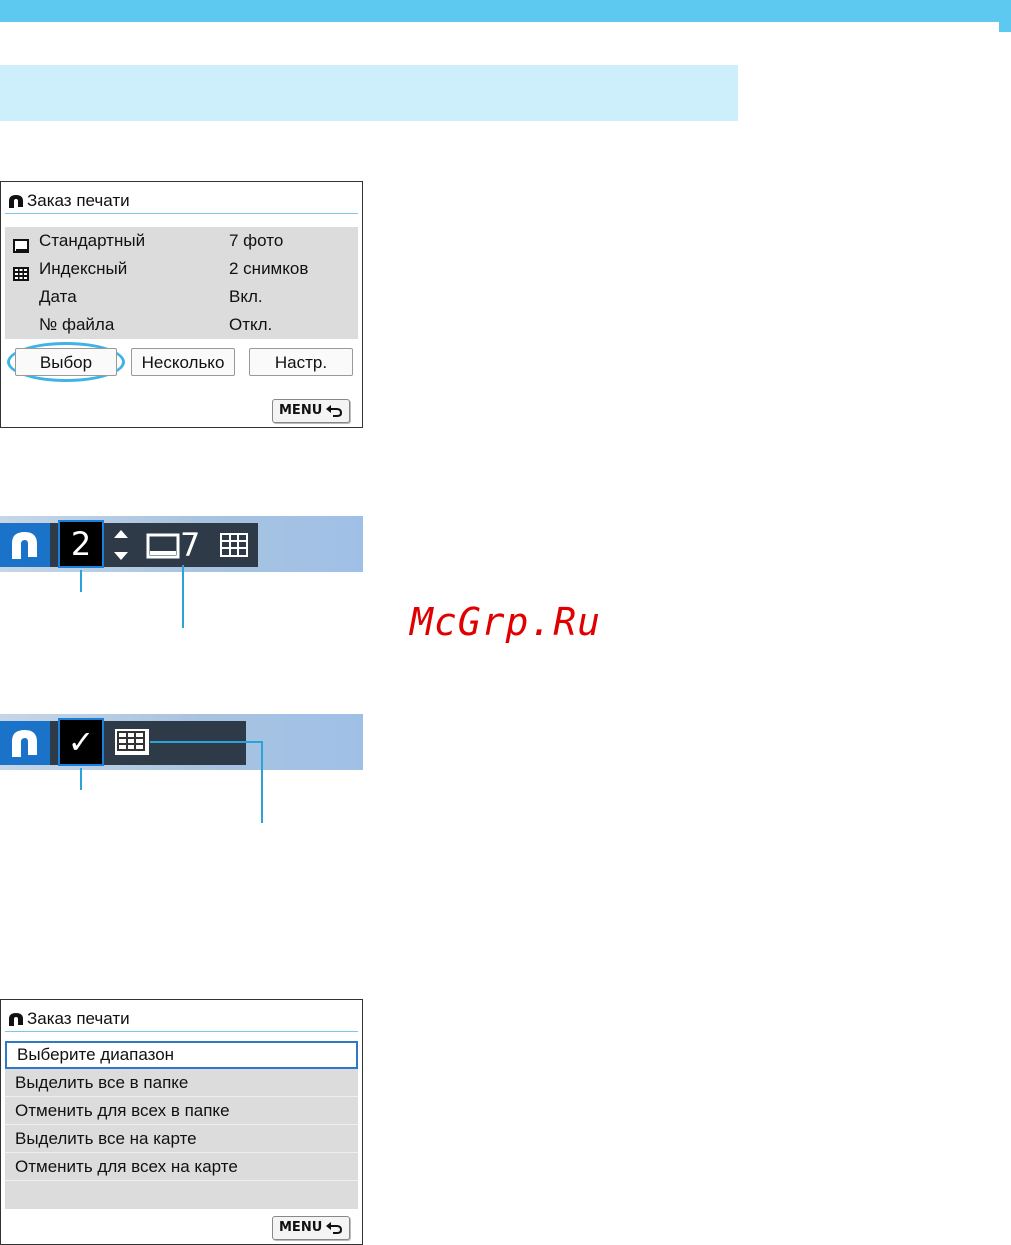  I want to click on row-value: 7 фото, so click(256, 240).